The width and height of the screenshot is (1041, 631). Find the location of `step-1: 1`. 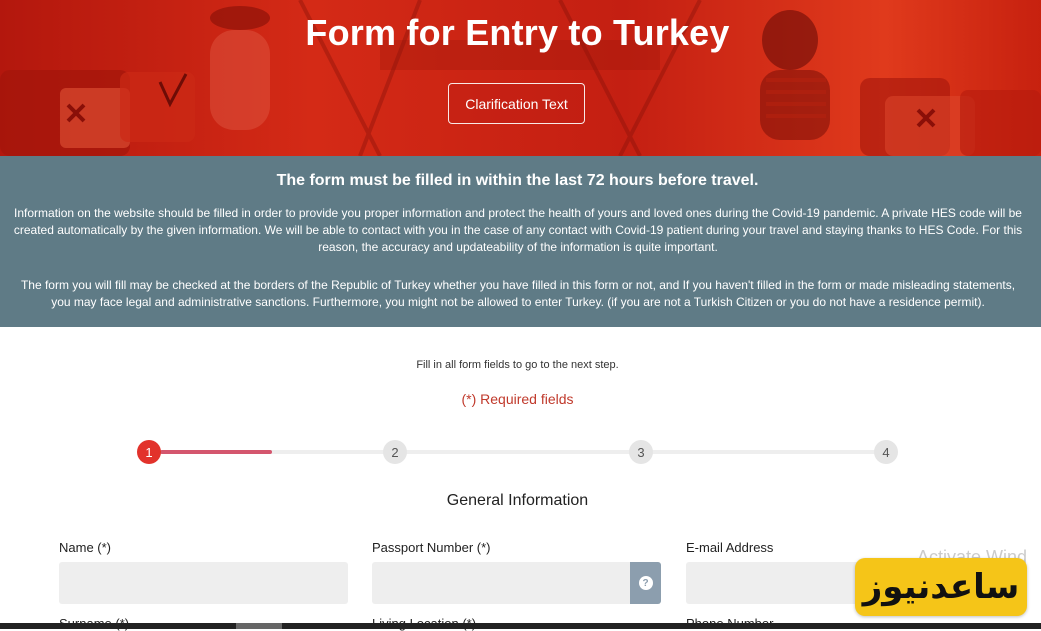

step-1: 1 is located at coordinates (149, 452).